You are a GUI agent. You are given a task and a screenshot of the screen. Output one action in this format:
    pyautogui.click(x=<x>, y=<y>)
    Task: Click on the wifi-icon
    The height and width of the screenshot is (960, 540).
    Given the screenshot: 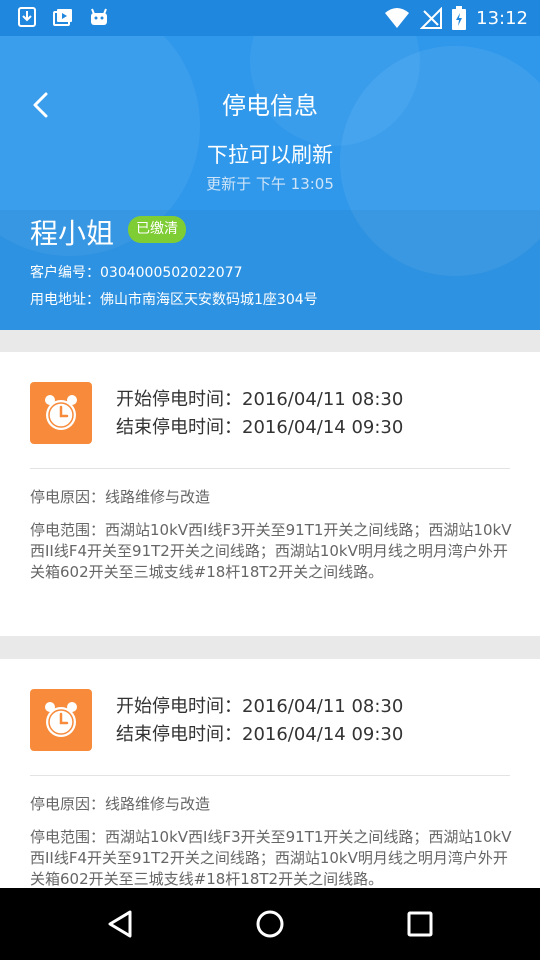 What is the action you would take?
    pyautogui.click(x=397, y=18)
    